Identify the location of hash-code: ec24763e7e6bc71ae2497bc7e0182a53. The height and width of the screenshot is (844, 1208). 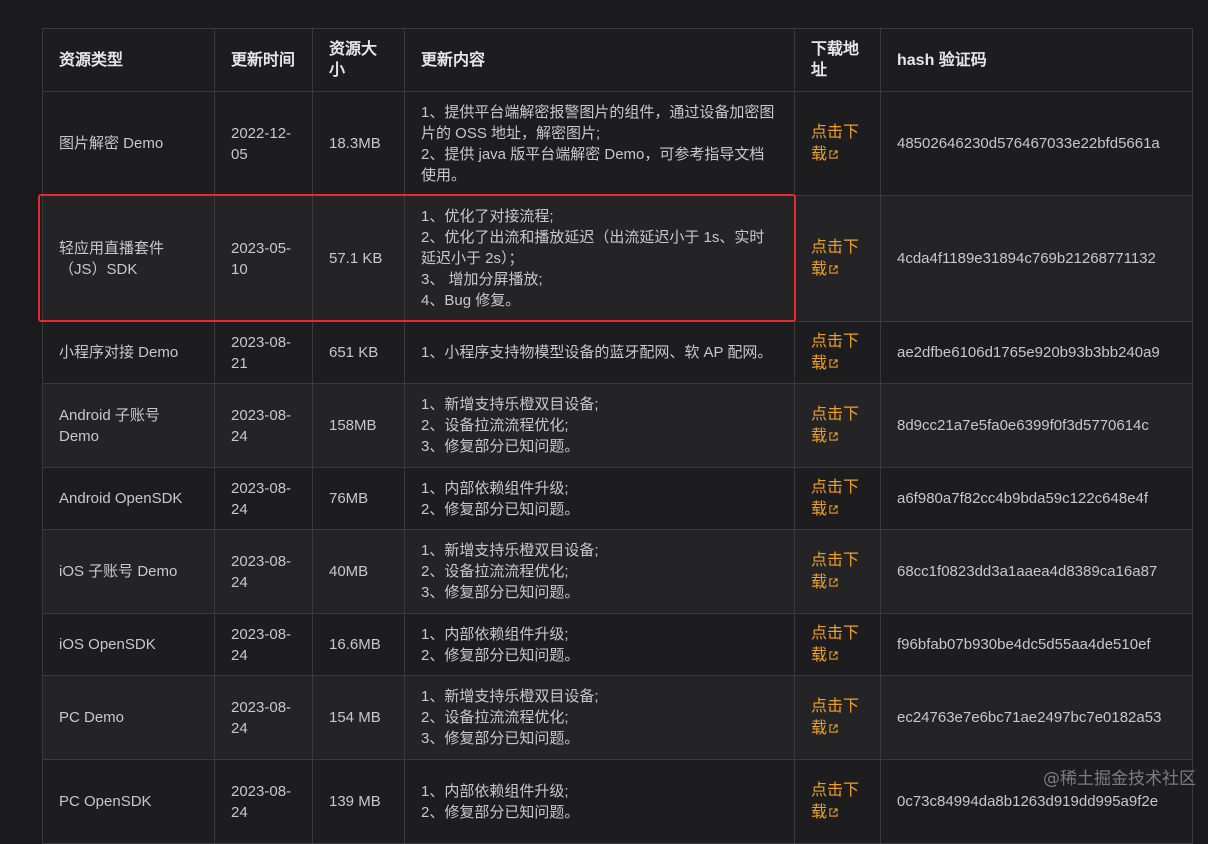
(1029, 717).